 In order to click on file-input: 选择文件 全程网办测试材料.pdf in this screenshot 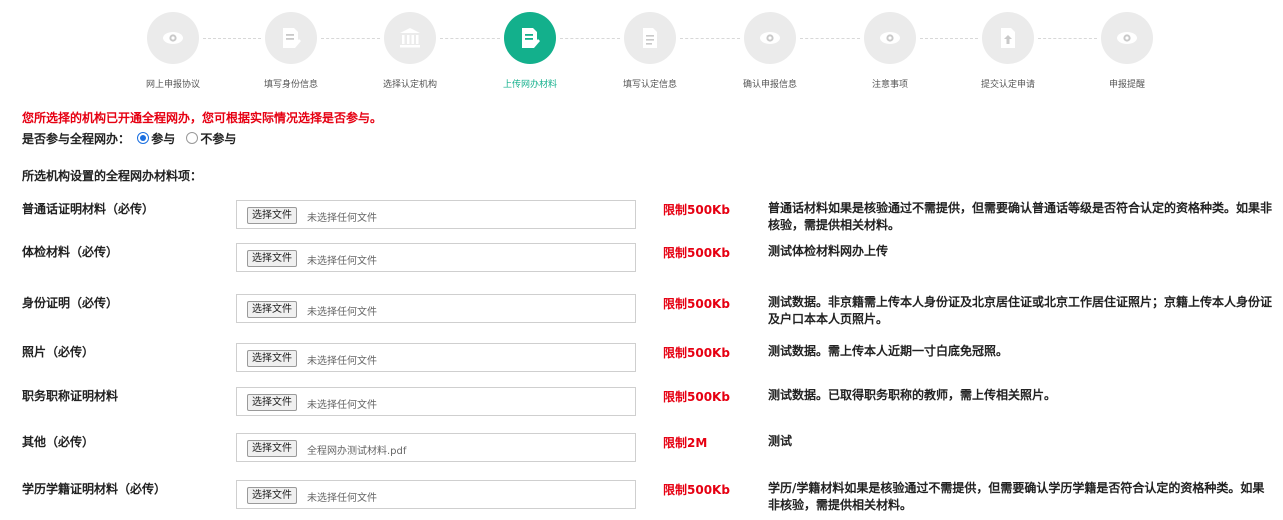, I will do `click(436, 447)`.